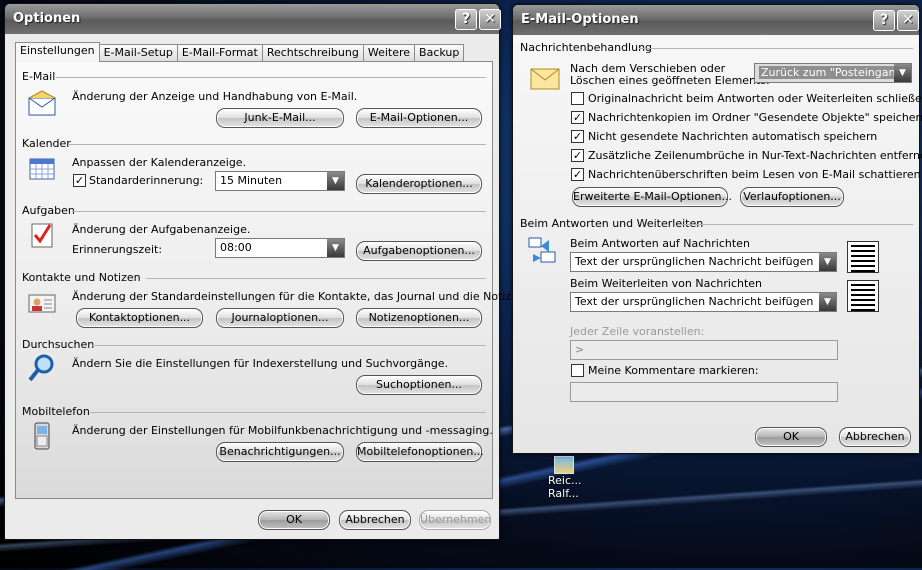 Image resolution: width=922 pixels, height=570 pixels. What do you see at coordinates (253, 19) in the screenshot?
I see `options-titlebar: Optionen ? ✕` at bounding box center [253, 19].